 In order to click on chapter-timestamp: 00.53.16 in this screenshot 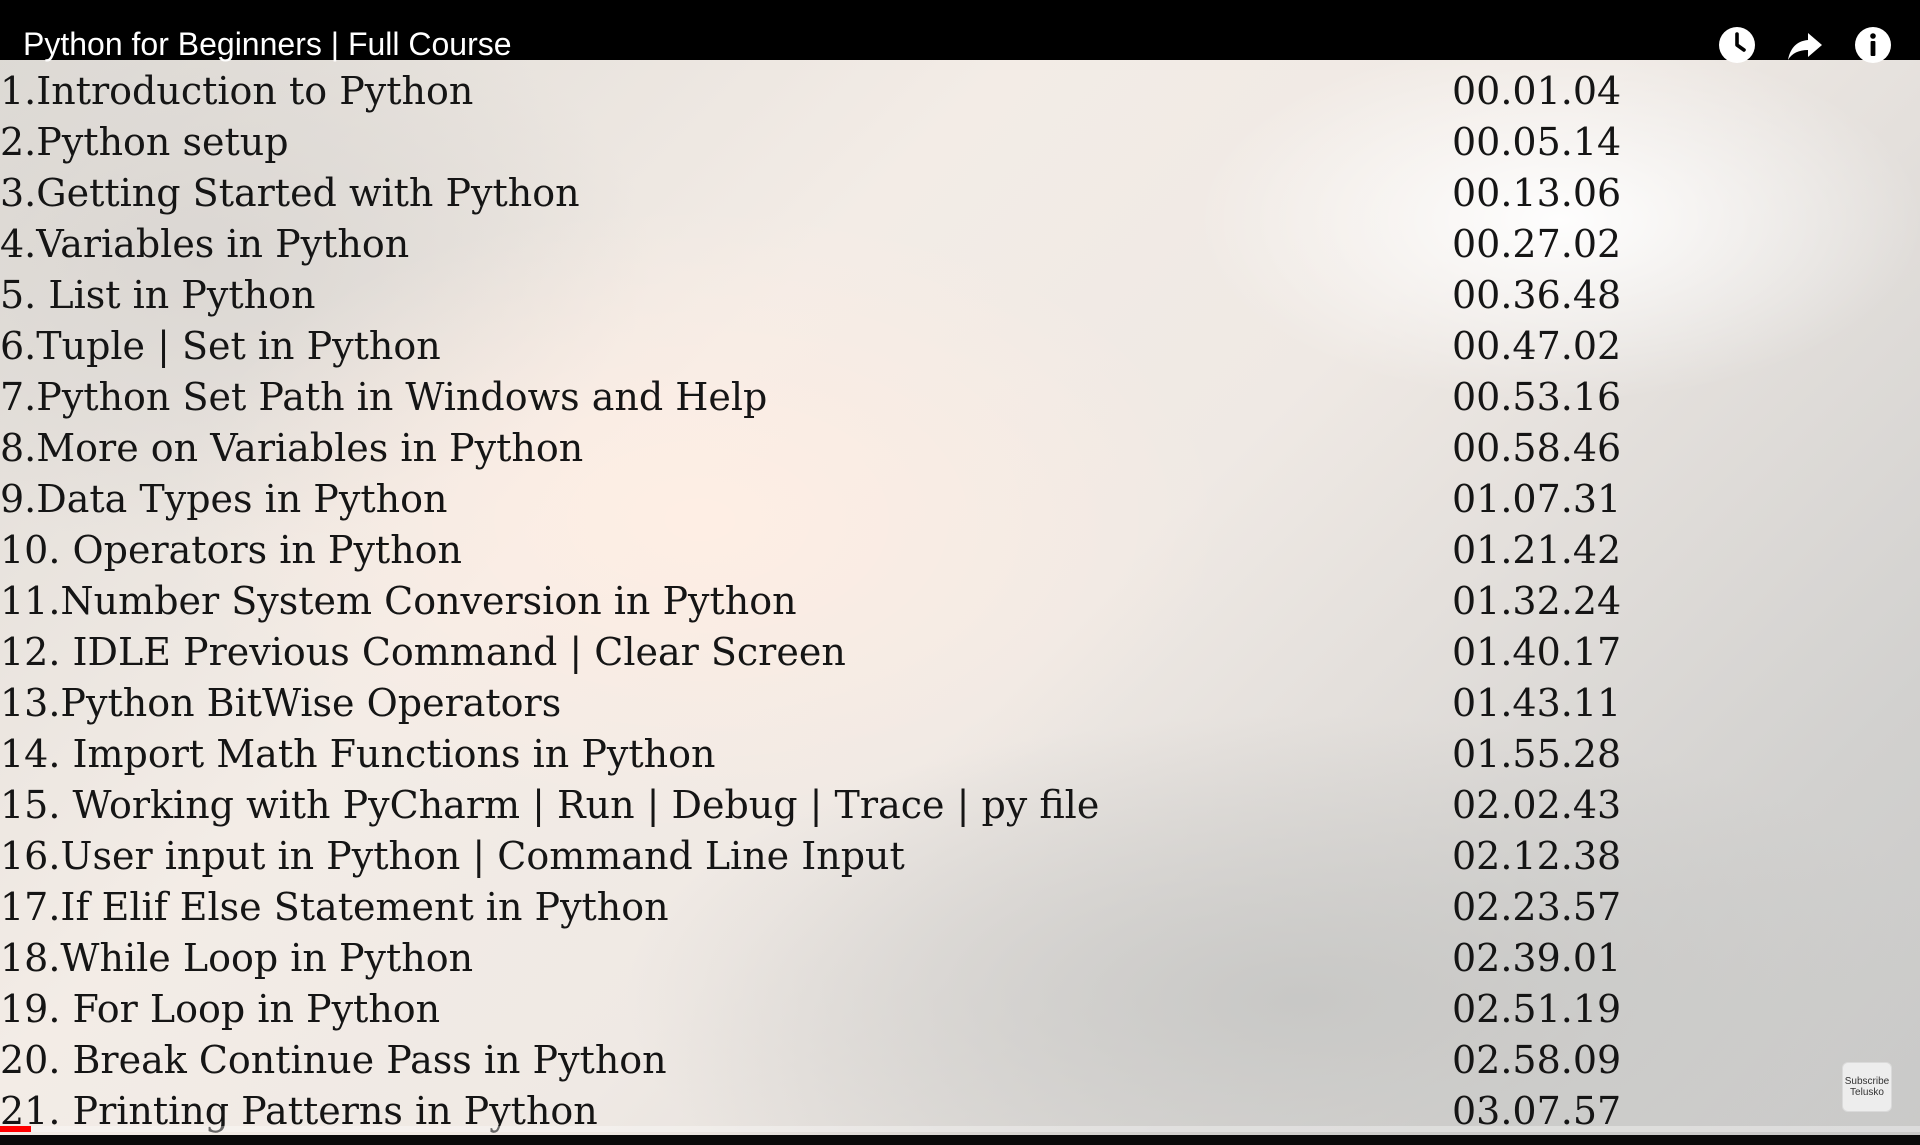, I will do `click(1537, 397)`.